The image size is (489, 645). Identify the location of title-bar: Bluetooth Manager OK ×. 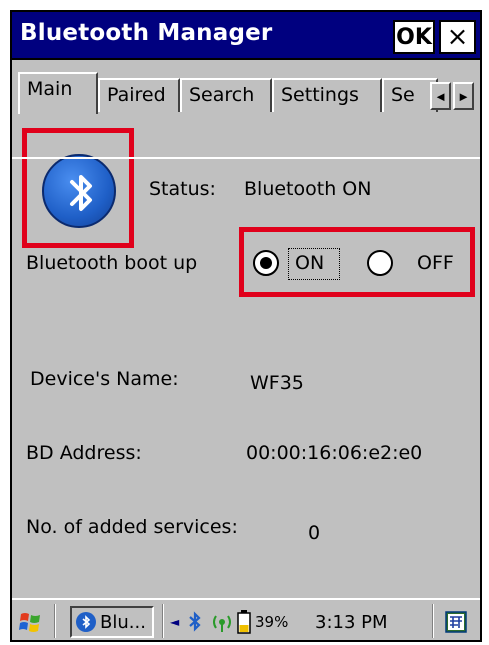
(246, 36).